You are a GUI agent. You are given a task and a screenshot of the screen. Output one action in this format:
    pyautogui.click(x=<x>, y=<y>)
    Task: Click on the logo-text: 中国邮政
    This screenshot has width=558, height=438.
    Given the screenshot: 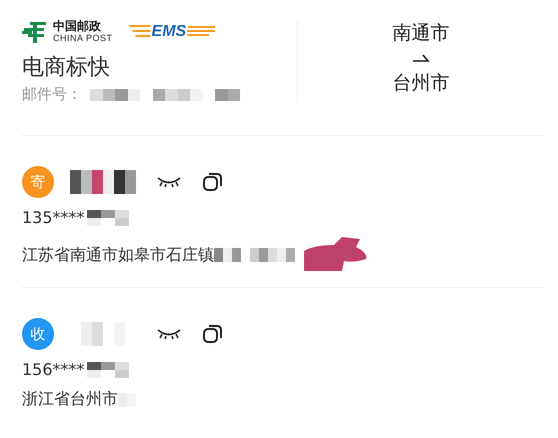 What is the action you would take?
    pyautogui.click(x=77, y=26)
    